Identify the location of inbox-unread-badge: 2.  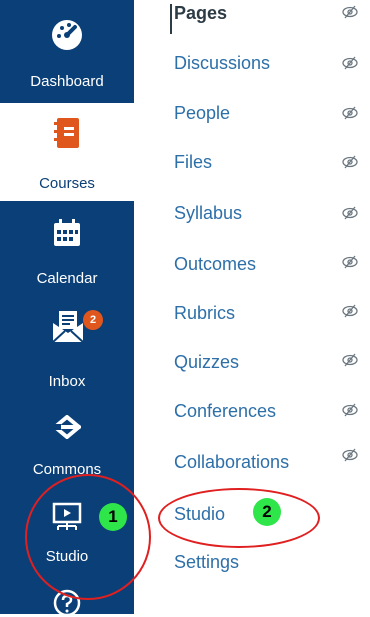
(93, 320).